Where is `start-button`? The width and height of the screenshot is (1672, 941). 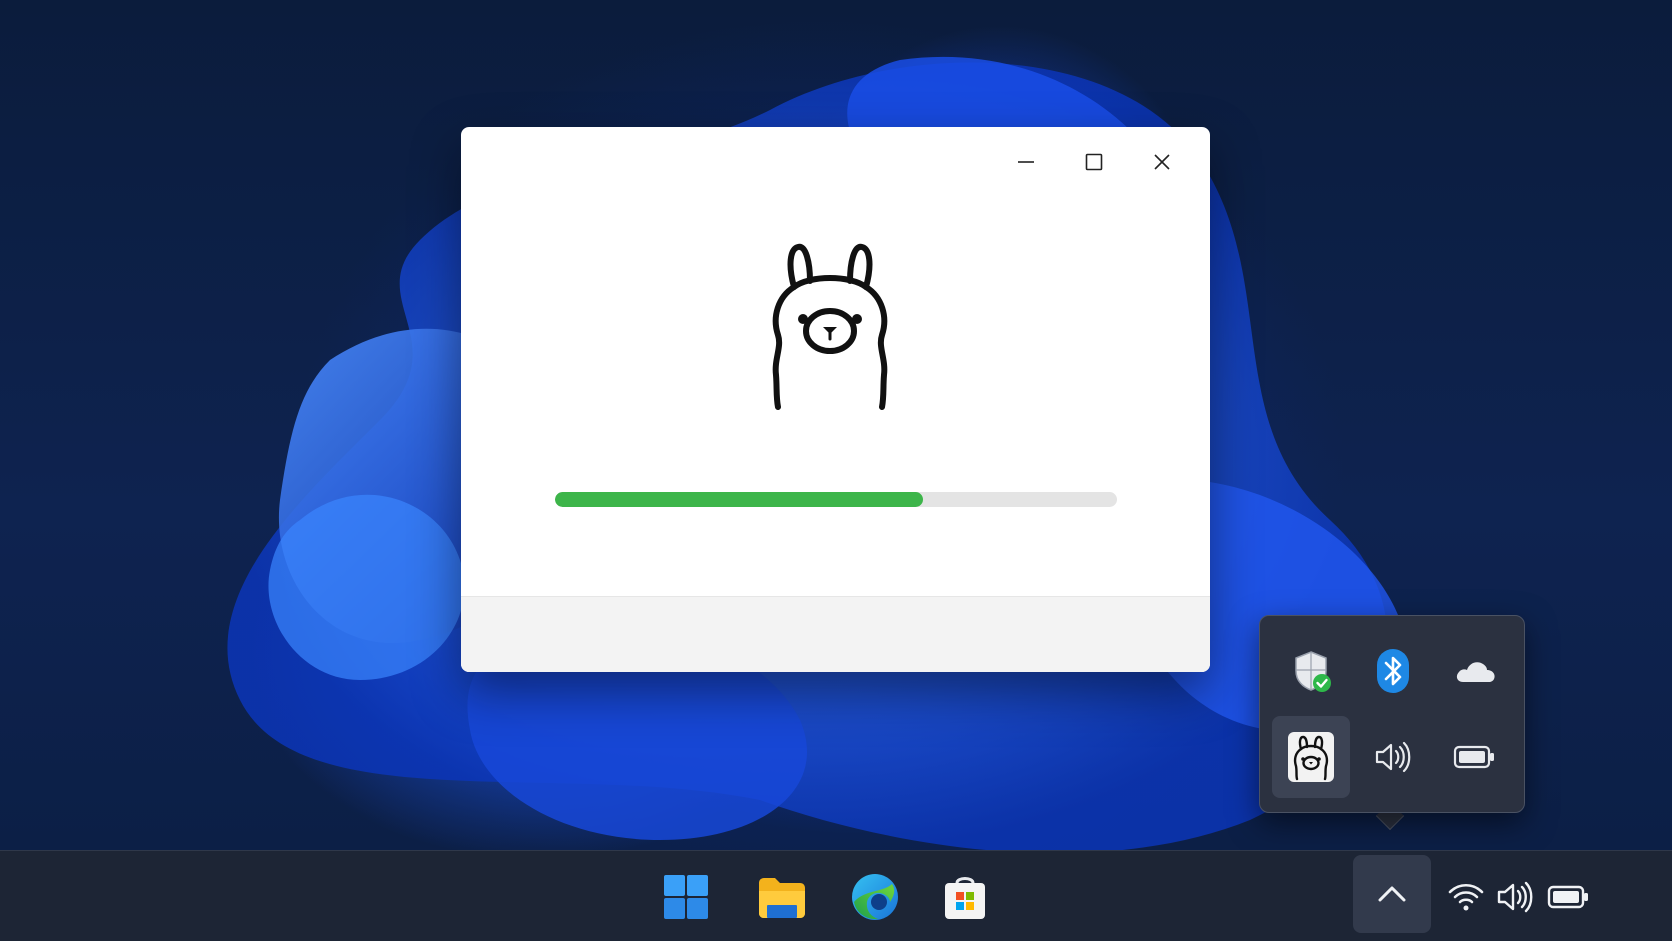
start-button is located at coordinates (686, 897).